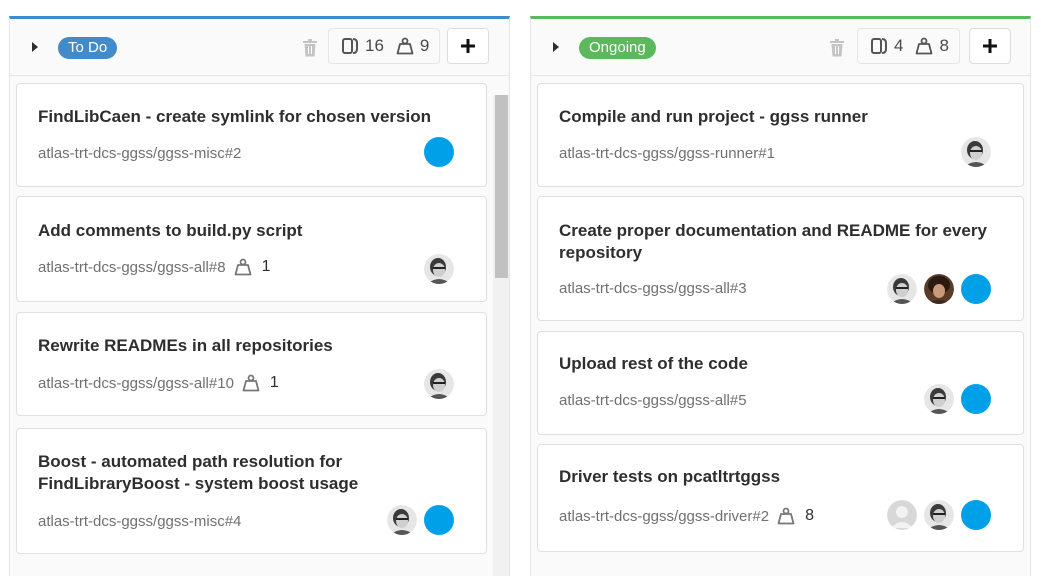 The image size is (1041, 576). What do you see at coordinates (252, 346) in the screenshot?
I see `issue-title: Rewrite READMEs in all repositories` at bounding box center [252, 346].